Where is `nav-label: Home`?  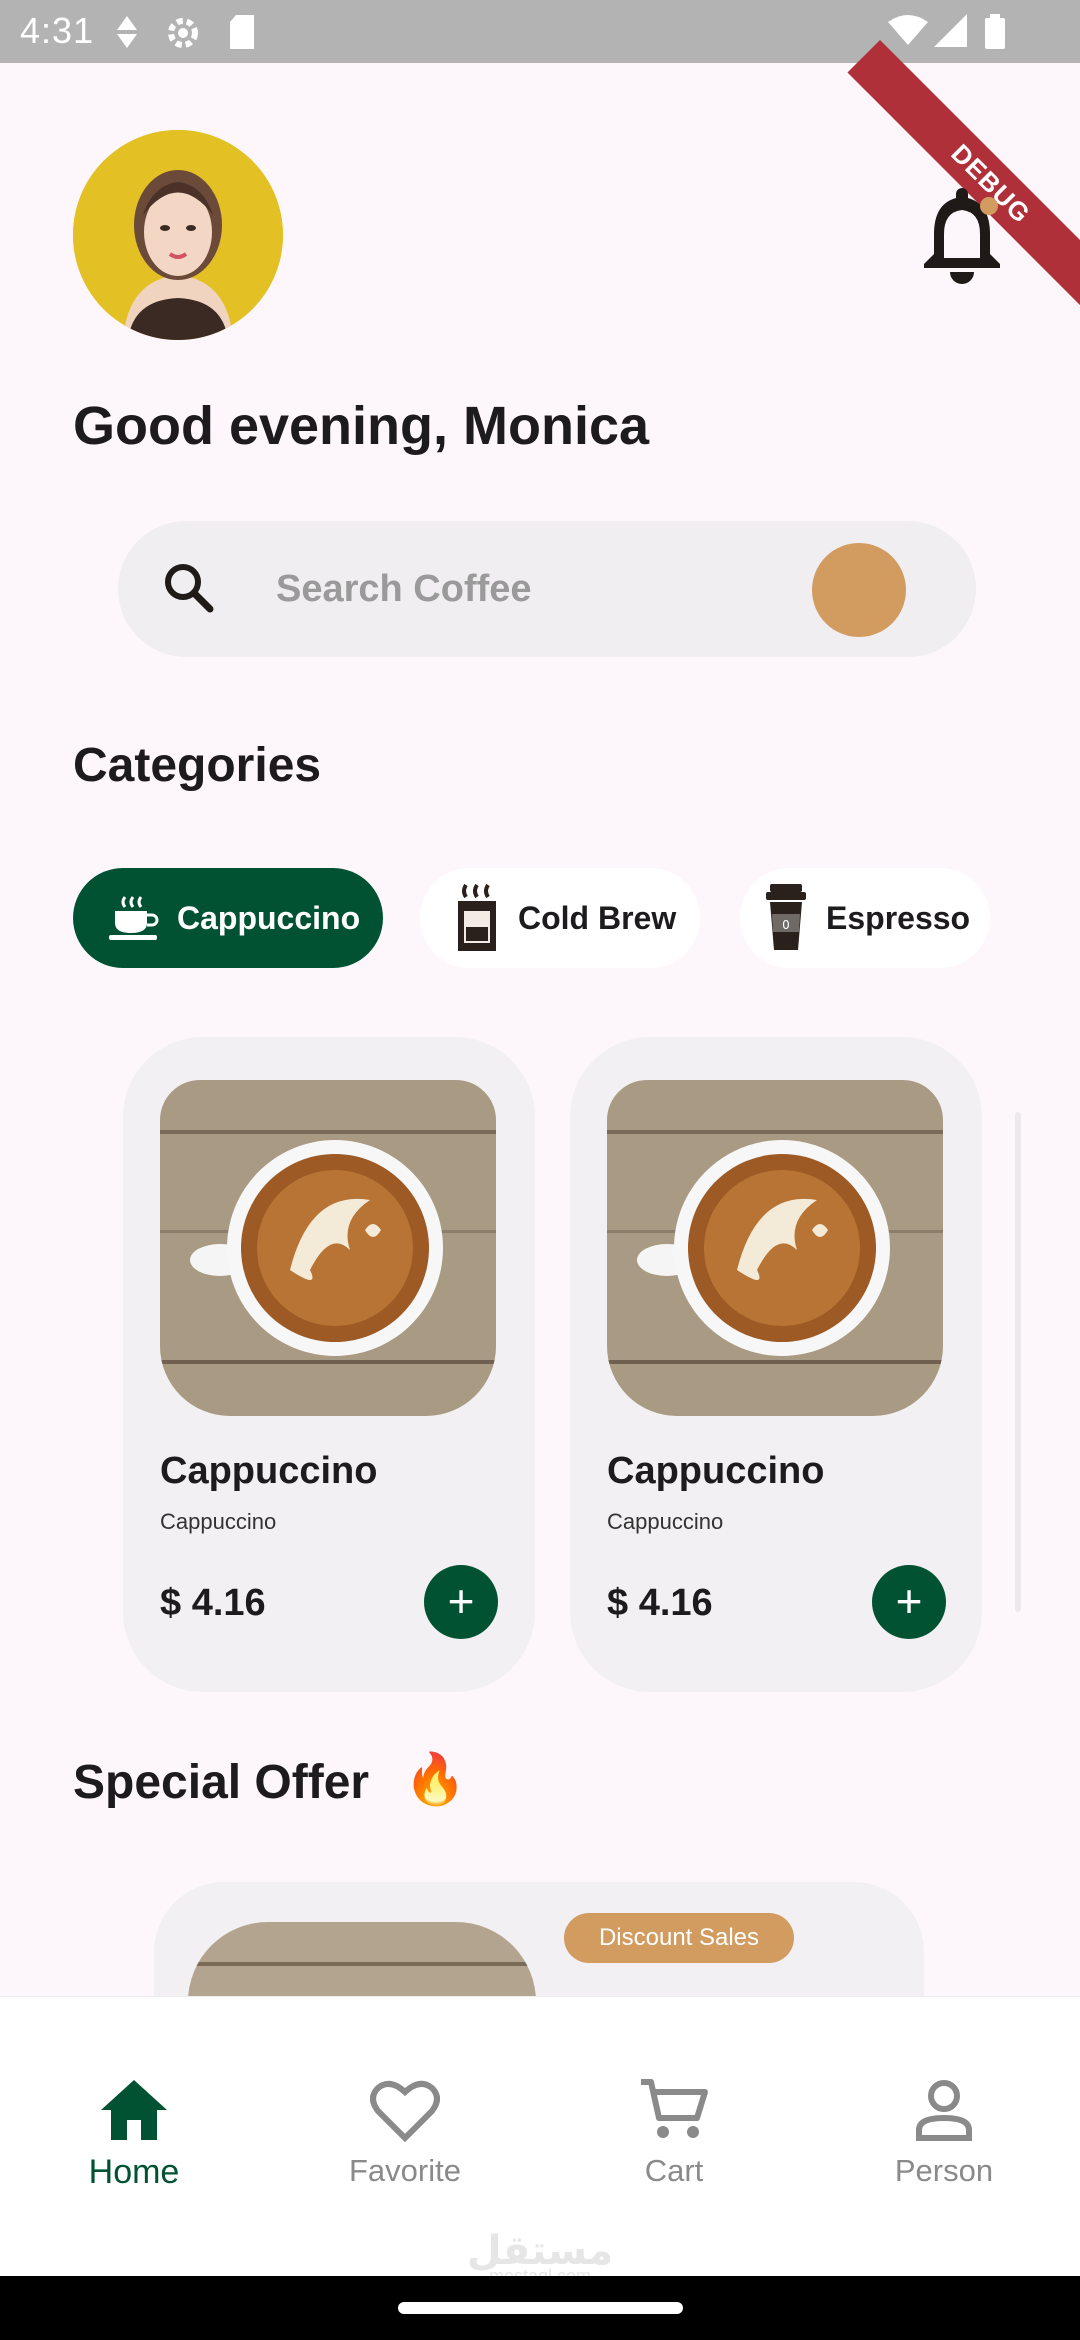 nav-label: Home is located at coordinates (134, 2172).